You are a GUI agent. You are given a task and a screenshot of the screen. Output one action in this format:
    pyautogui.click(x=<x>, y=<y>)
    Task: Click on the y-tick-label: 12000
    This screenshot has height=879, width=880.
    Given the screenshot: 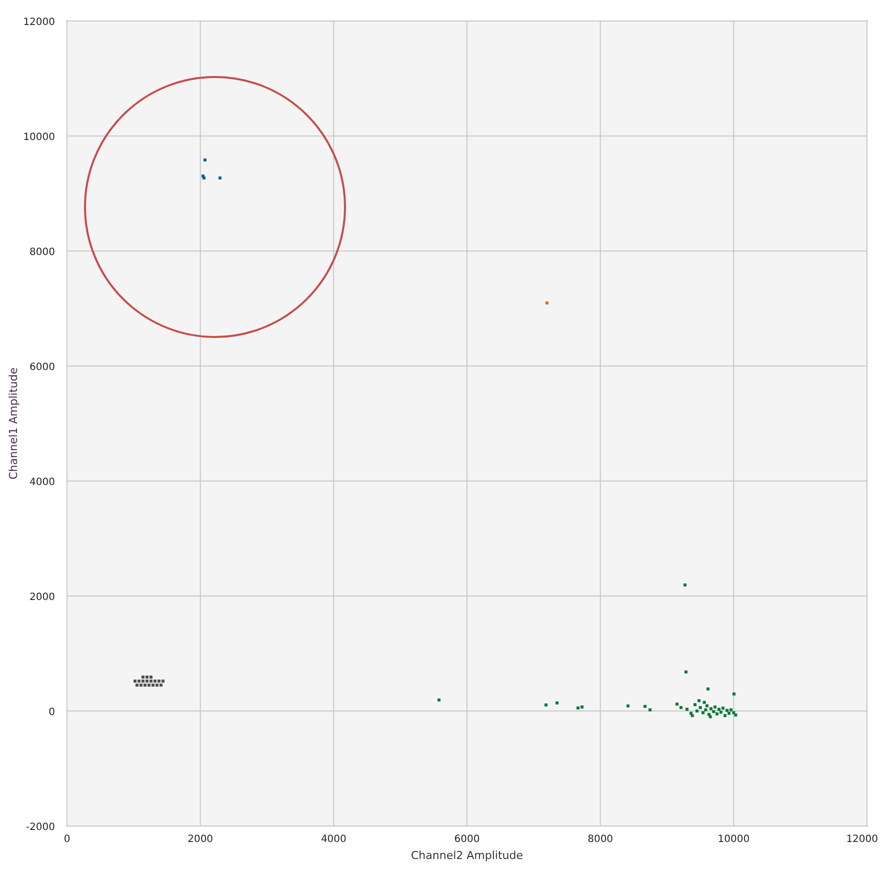 What is the action you would take?
    pyautogui.click(x=39, y=22)
    